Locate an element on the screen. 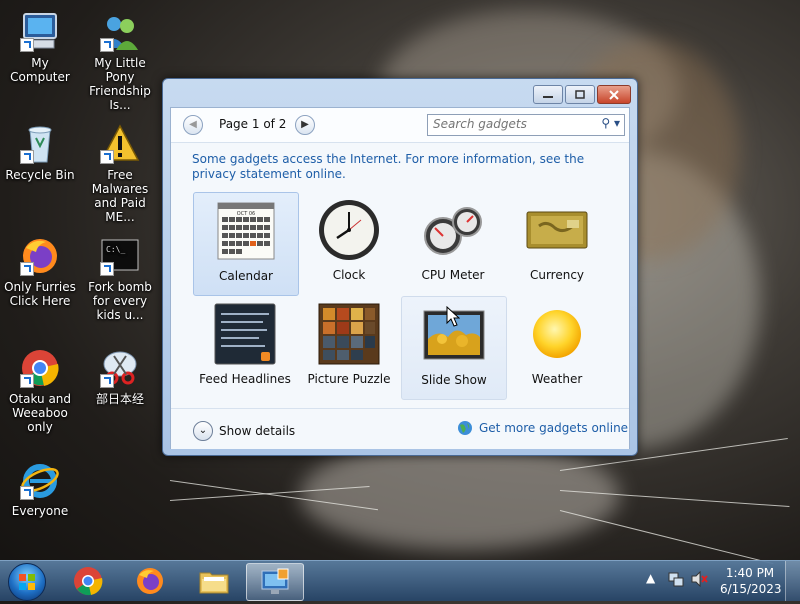 This screenshot has height=604, width=800. minimize-button is located at coordinates (548, 94).